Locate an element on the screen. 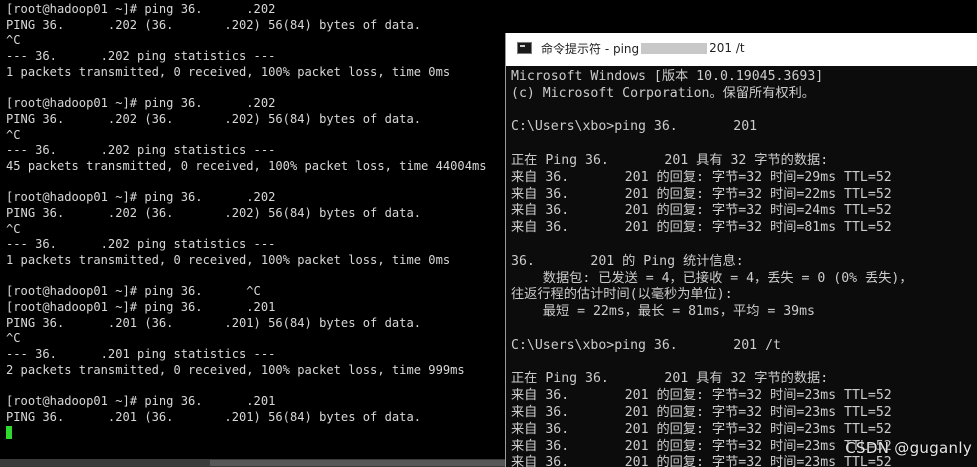 The height and width of the screenshot is (467, 977). cmd-line: 最短 = 22ms，最长 = 81ms，平均 = 39ms is located at coordinates (663, 312).